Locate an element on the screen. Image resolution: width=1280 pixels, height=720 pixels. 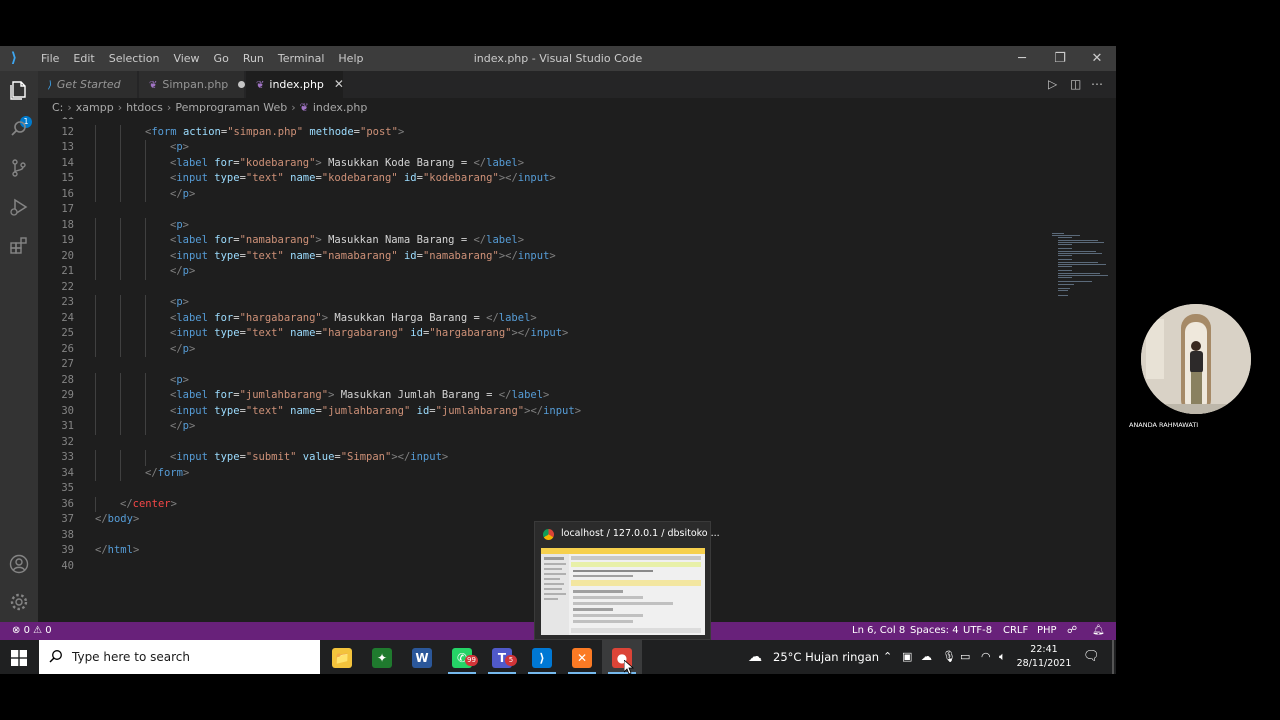
taskbar-app: ⟩ is located at coordinates (542, 657).